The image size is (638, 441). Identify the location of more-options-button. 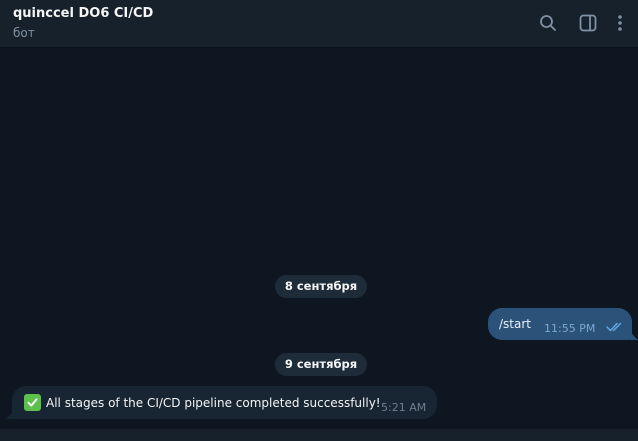
(620, 23).